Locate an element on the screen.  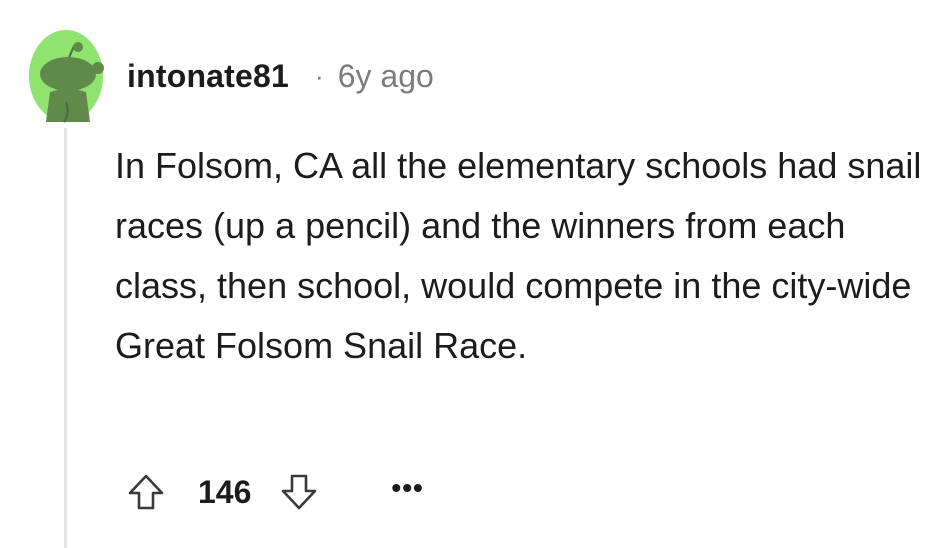
username: intonate81 is located at coordinates (208, 76).